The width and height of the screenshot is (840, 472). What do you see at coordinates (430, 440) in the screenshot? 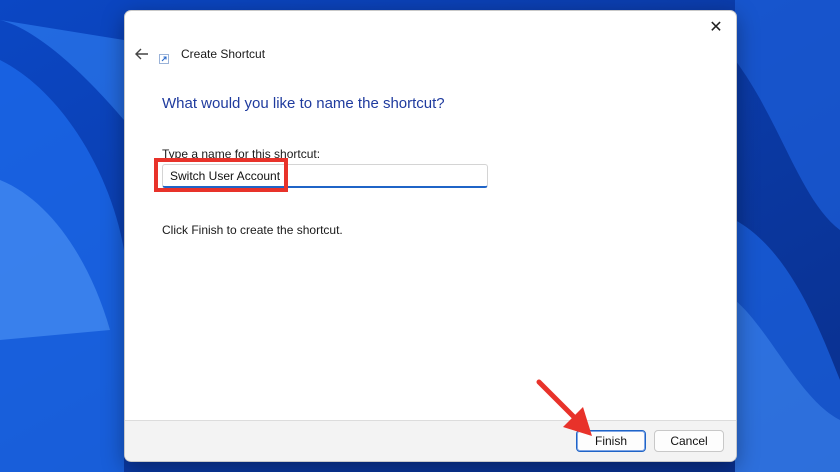
I see `dialog-footer: Finish Cancel` at bounding box center [430, 440].